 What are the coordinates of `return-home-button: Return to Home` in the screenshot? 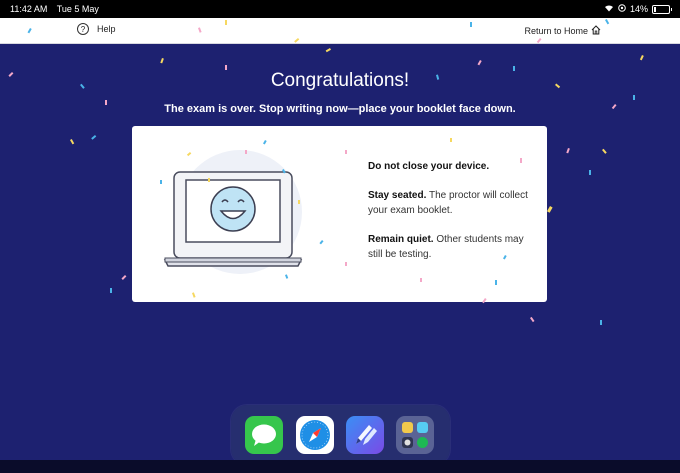 It's located at (562, 31).